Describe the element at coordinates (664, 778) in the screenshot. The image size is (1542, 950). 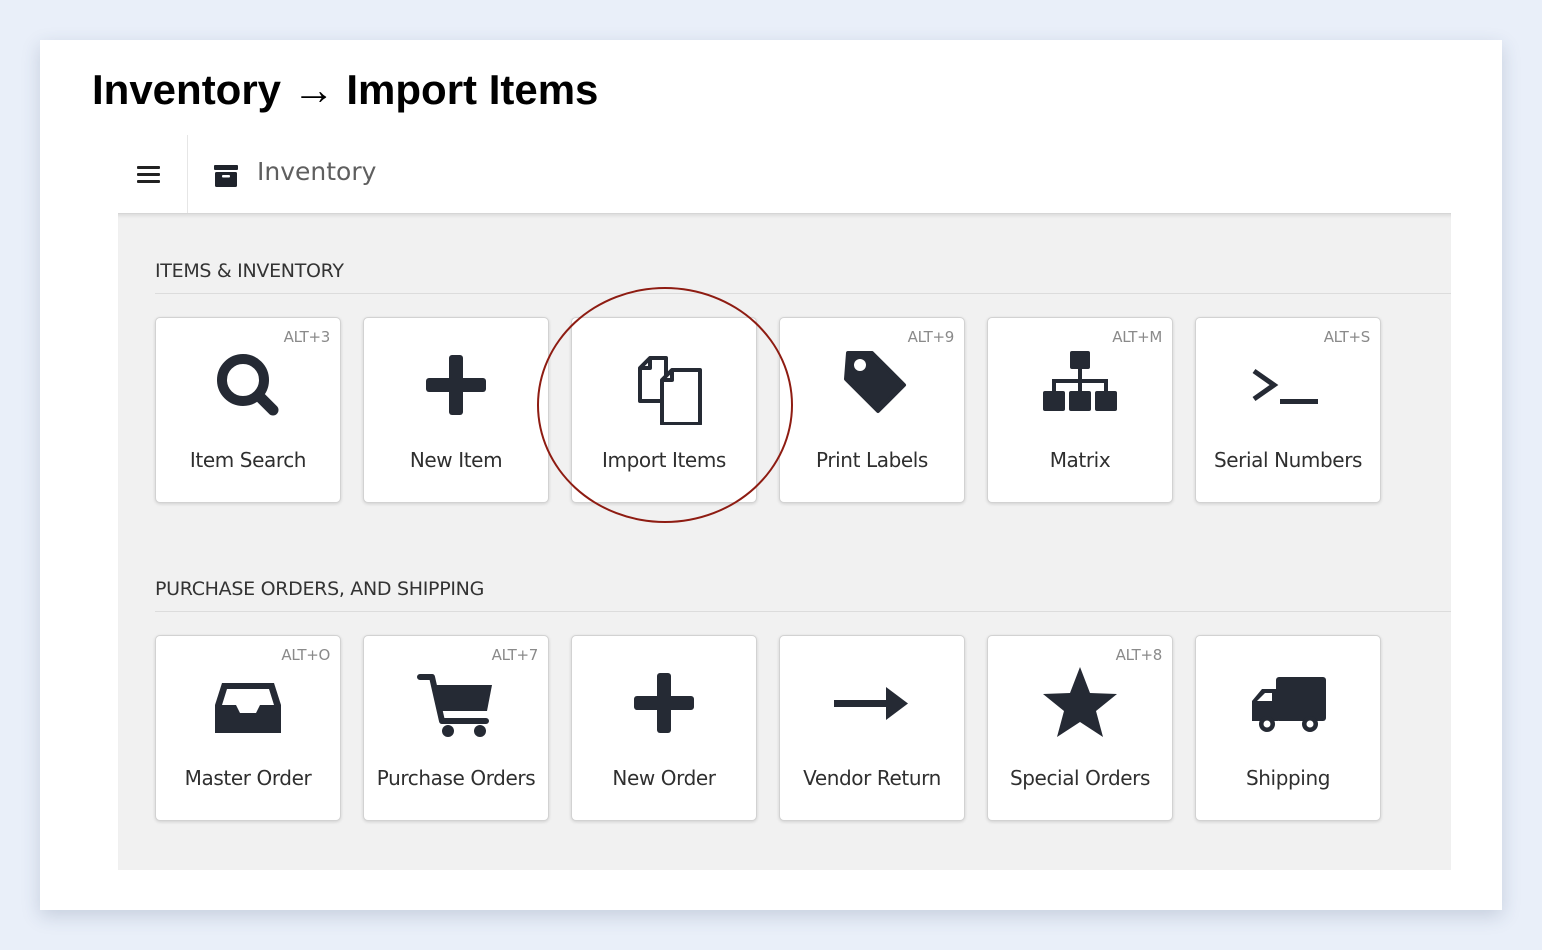
I see `tile-label: New Order` at that location.